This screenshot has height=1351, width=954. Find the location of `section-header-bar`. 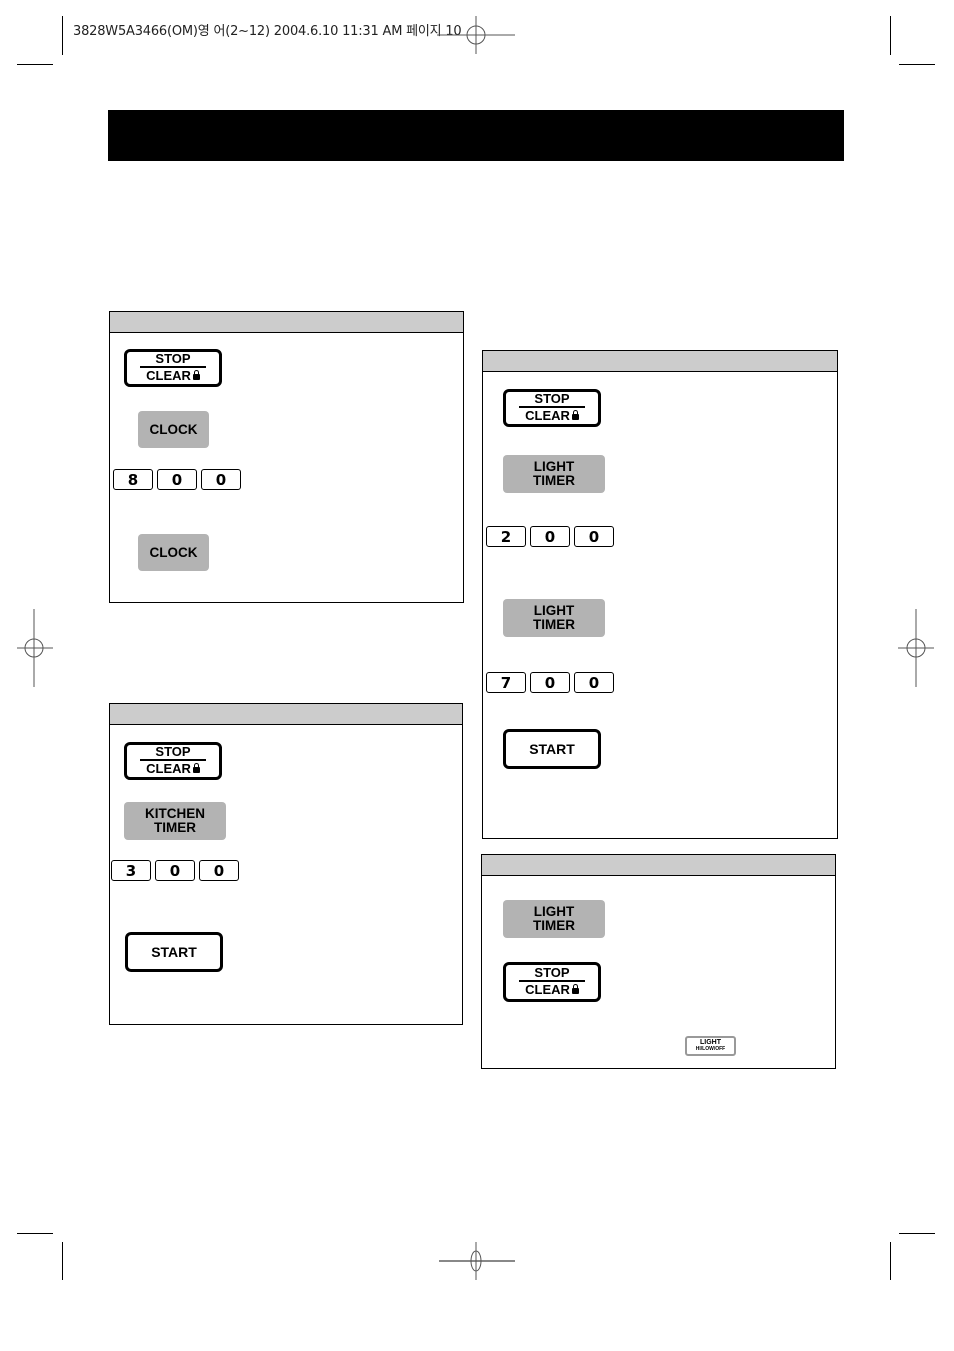

section-header-bar is located at coordinates (476, 135).